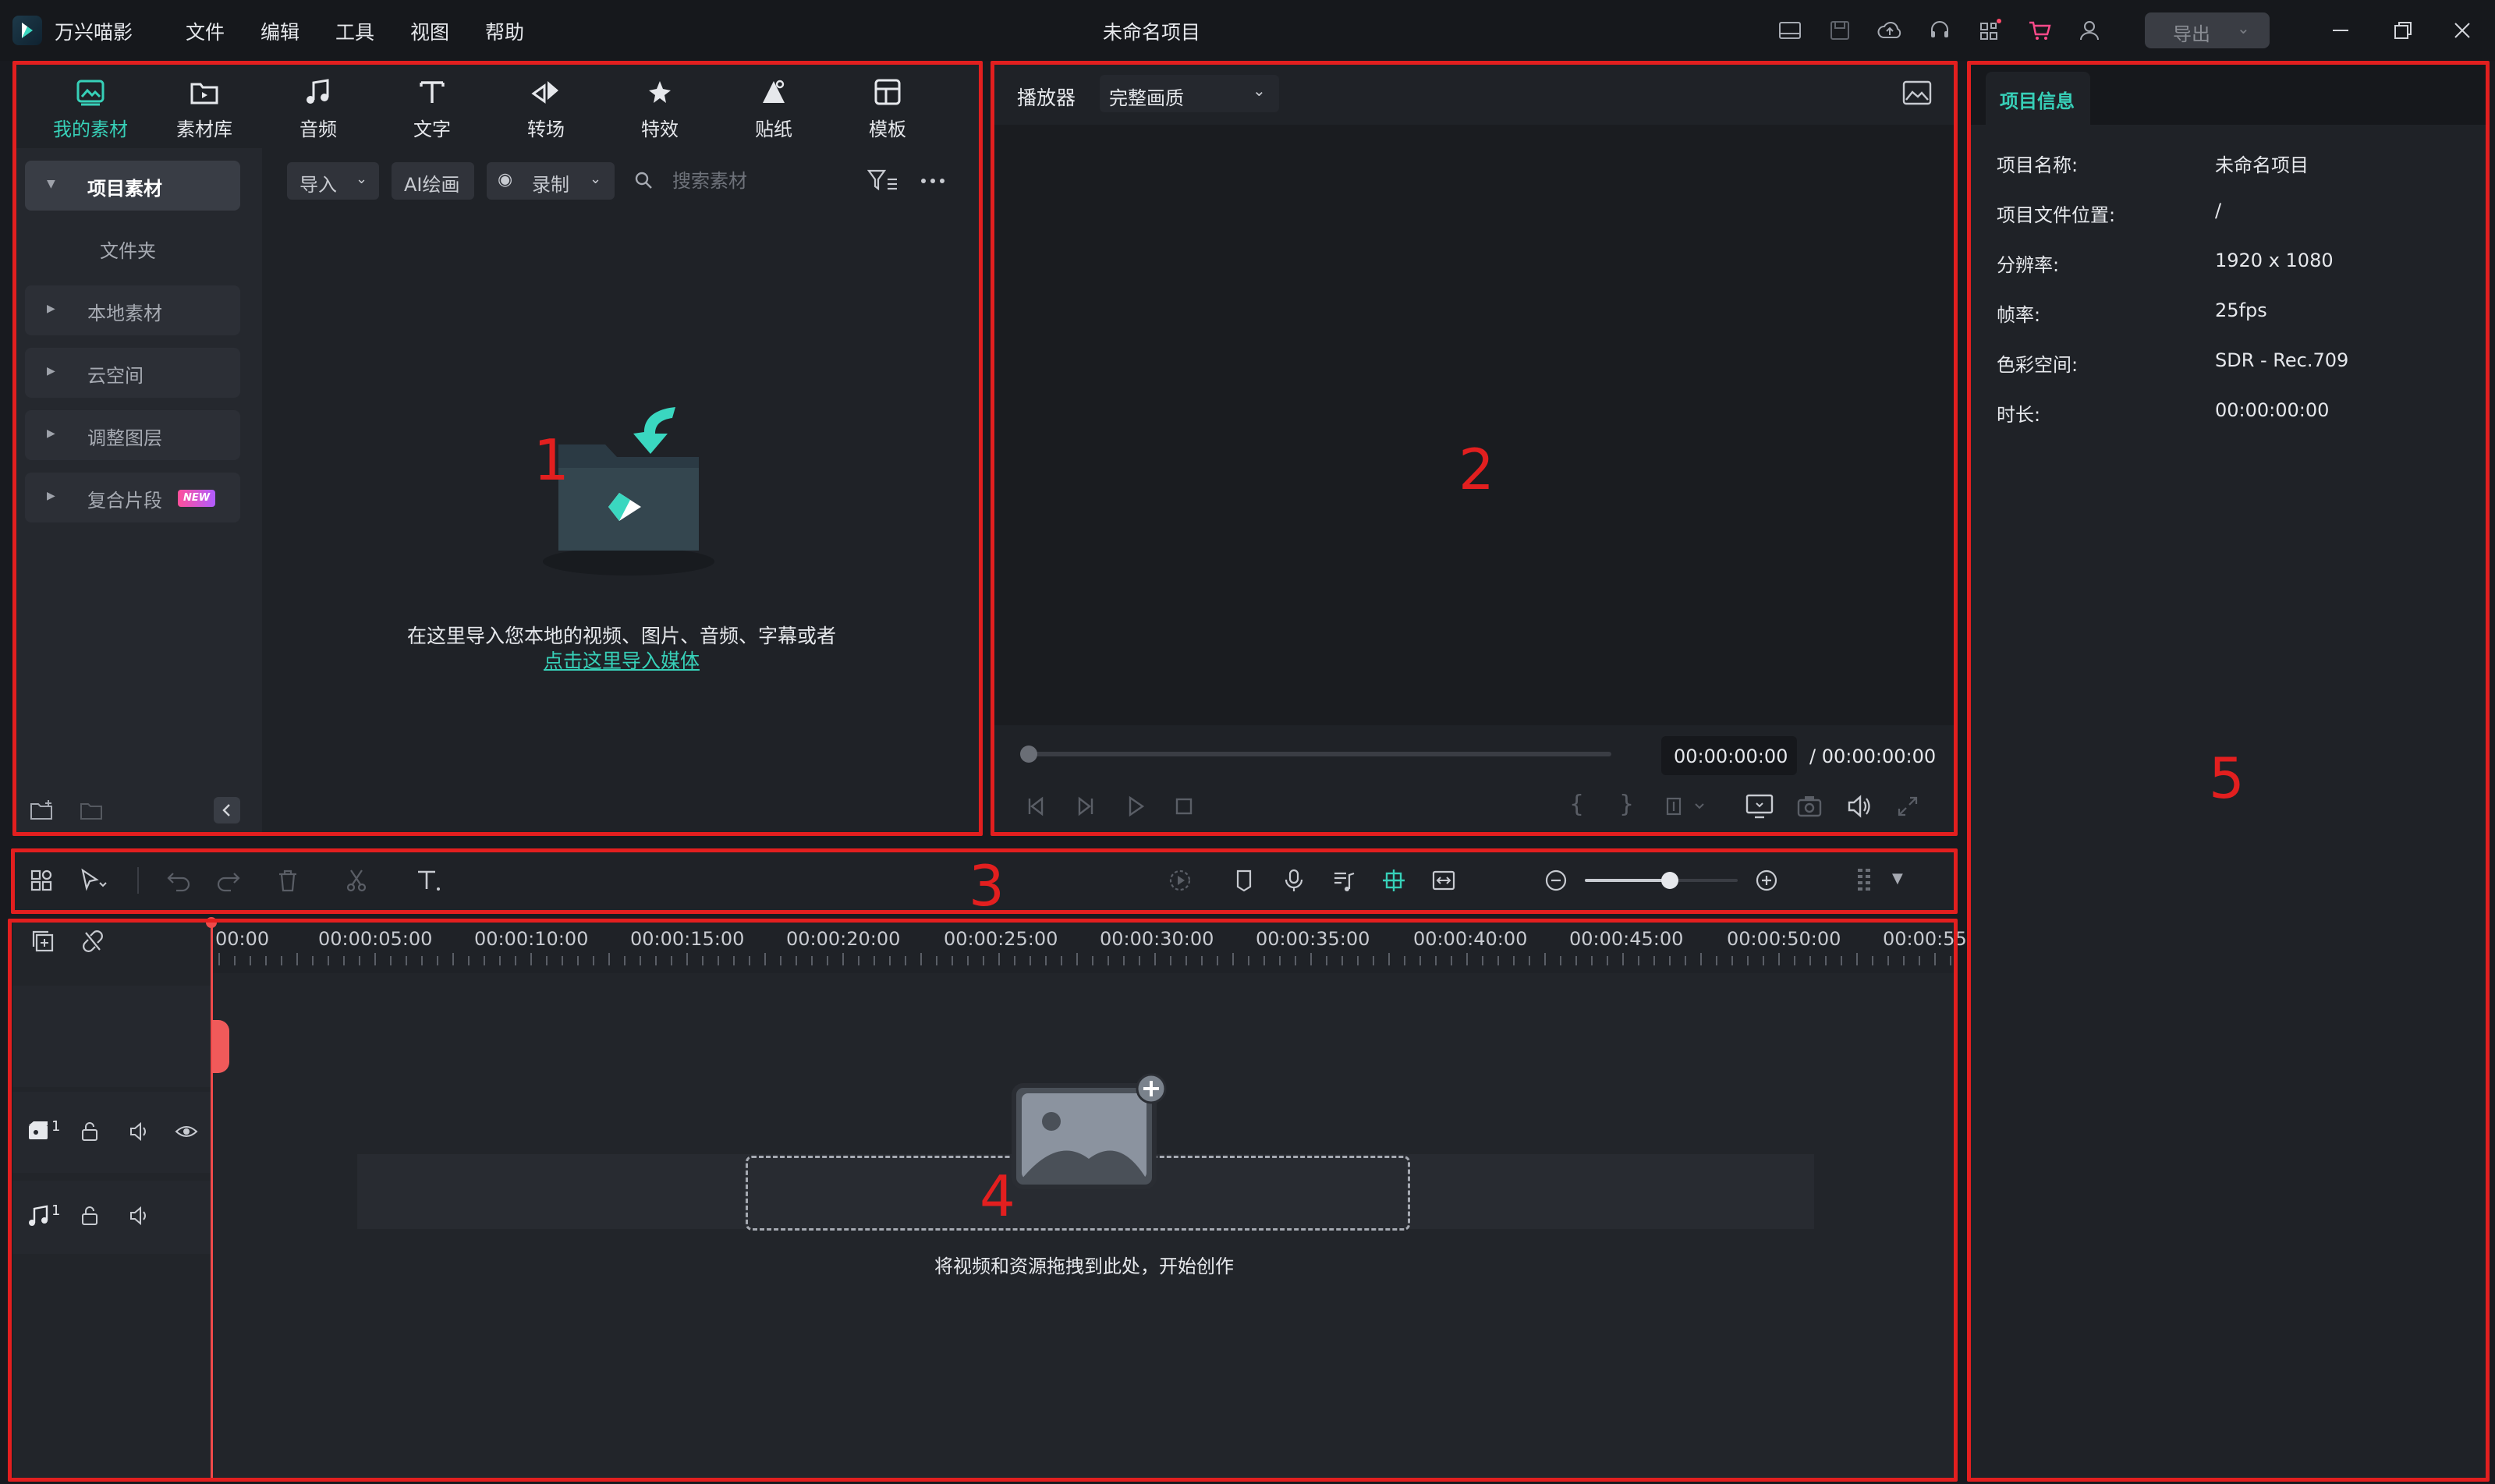 The width and height of the screenshot is (2495, 1484). What do you see at coordinates (279, 31) in the screenshot?
I see `menu-edit: 编辑` at bounding box center [279, 31].